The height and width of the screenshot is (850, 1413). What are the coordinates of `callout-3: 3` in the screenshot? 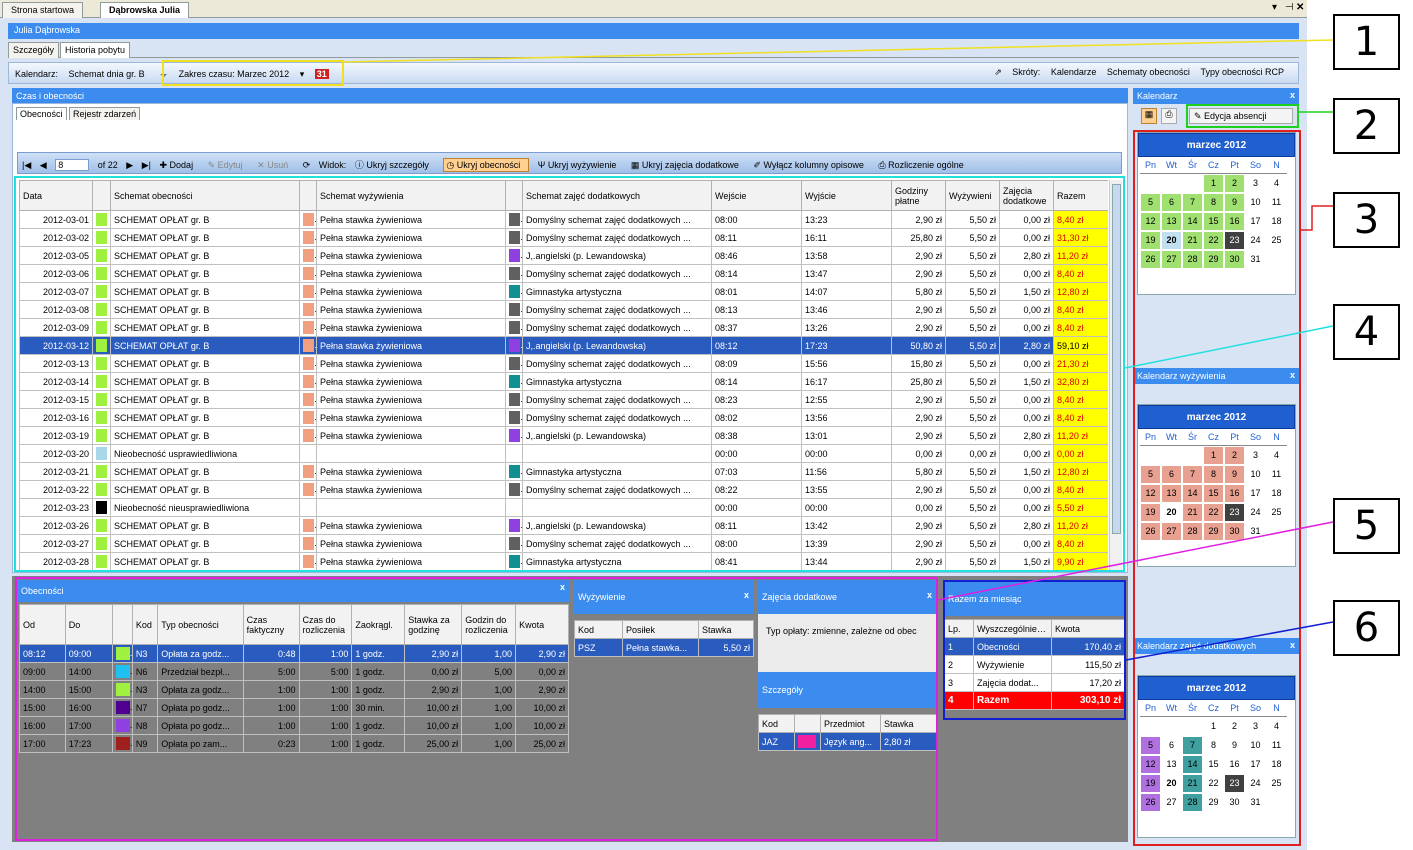 It's located at (1366, 220).